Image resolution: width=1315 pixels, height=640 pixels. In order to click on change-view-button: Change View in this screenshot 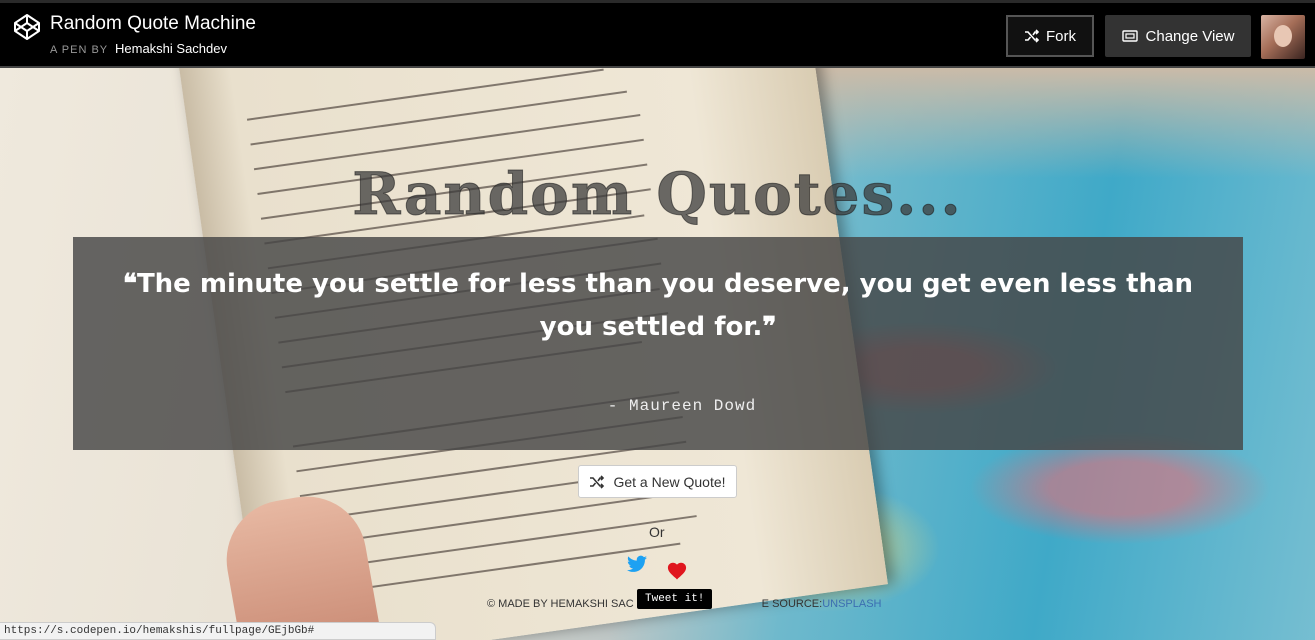, I will do `click(1178, 36)`.